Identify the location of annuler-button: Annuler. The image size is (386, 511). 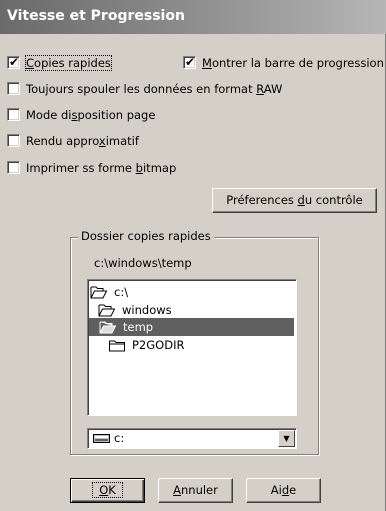
(195, 490).